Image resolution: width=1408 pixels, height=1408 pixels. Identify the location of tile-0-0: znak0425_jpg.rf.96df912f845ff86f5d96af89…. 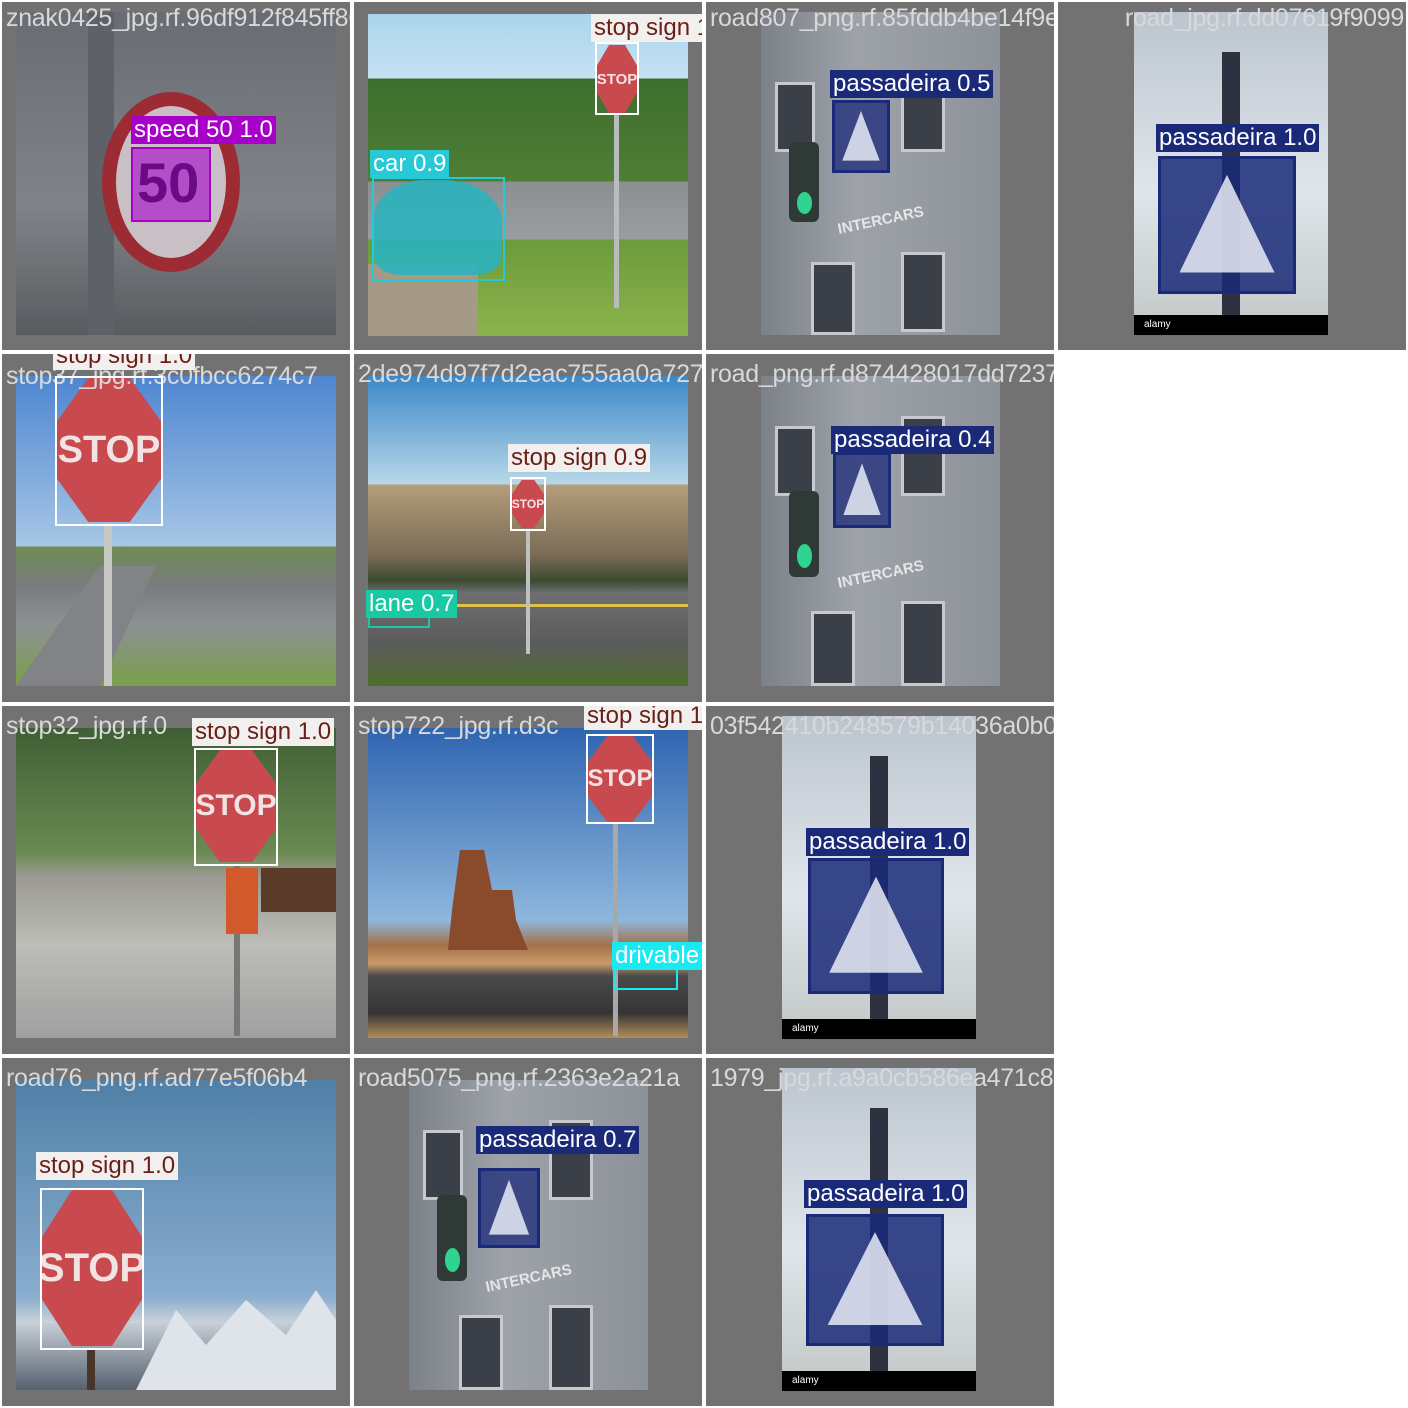
(176, 176).